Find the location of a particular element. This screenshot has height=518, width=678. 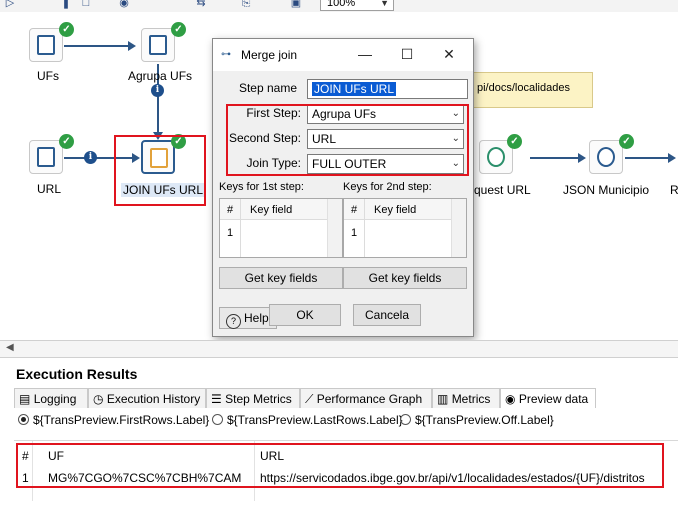

analyze-icon: ⇆ is located at coordinates (201, 4).